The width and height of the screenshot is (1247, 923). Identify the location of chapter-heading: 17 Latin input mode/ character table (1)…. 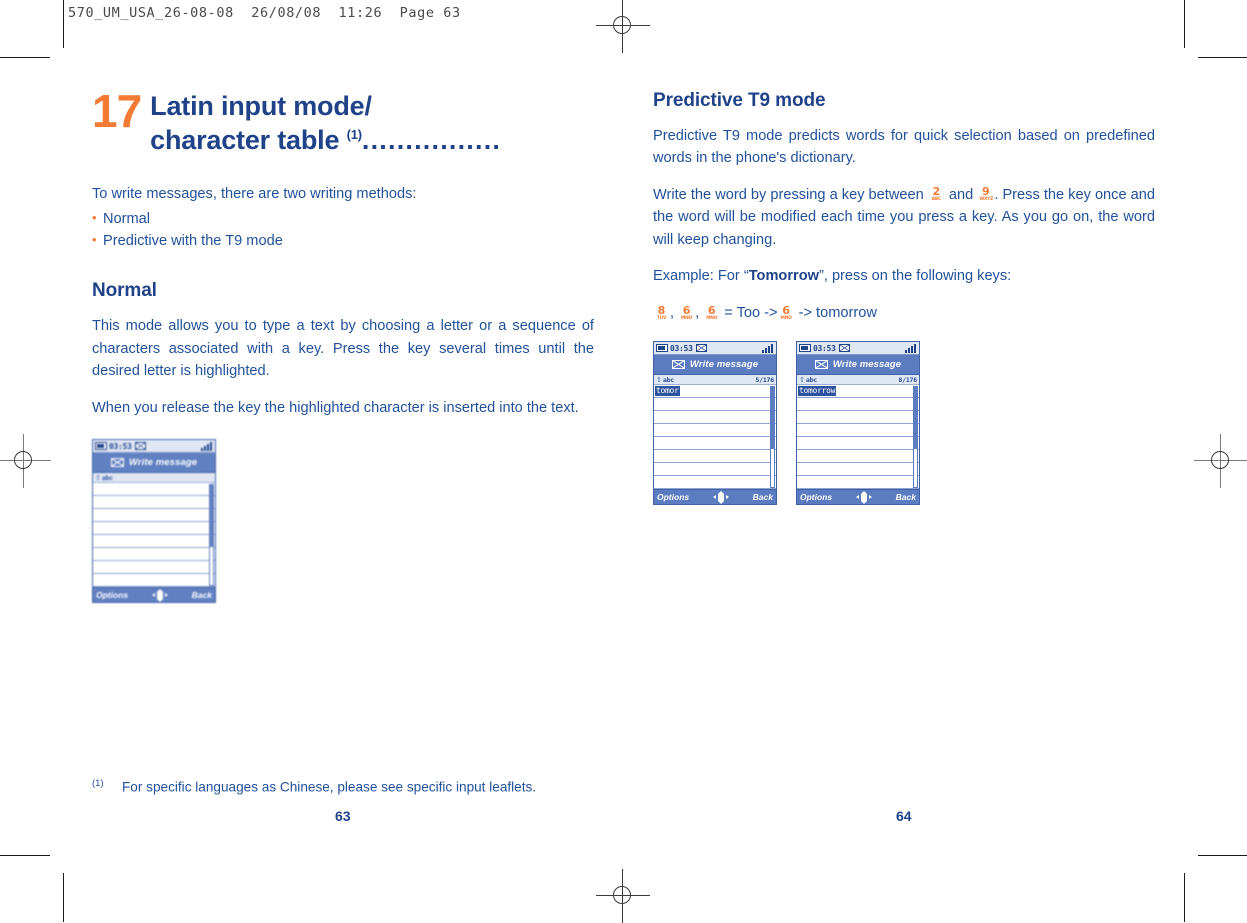
(343, 123).